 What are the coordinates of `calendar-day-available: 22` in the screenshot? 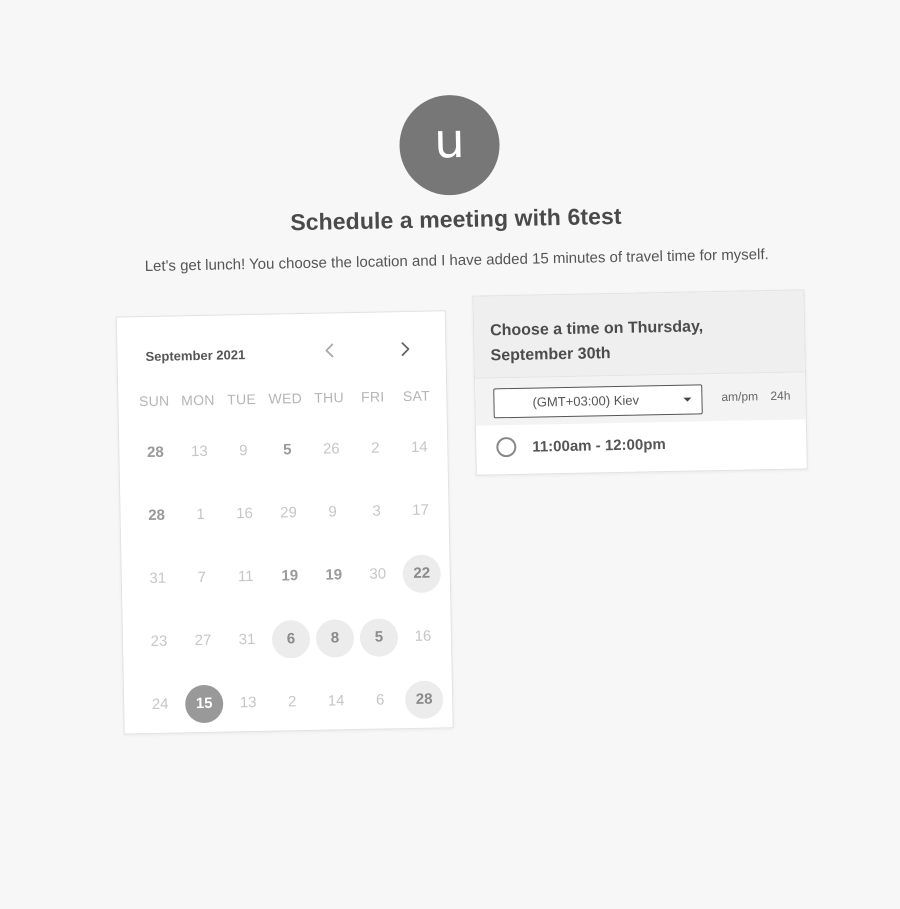 It's located at (421, 573).